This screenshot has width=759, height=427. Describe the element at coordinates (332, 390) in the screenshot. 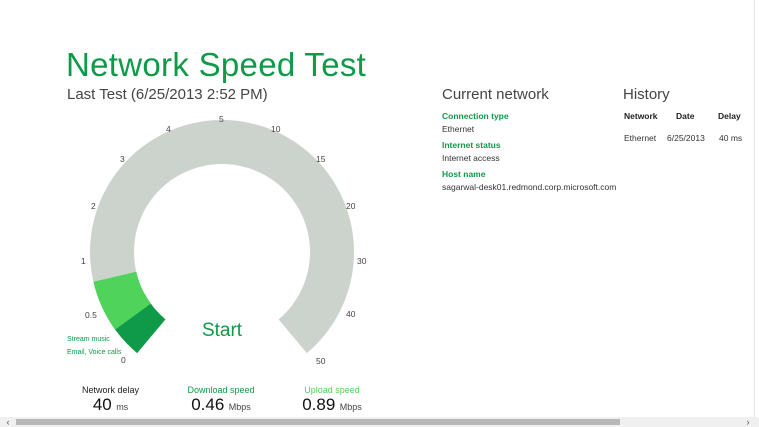

I see `upload-speed-label: Upload speed` at that location.